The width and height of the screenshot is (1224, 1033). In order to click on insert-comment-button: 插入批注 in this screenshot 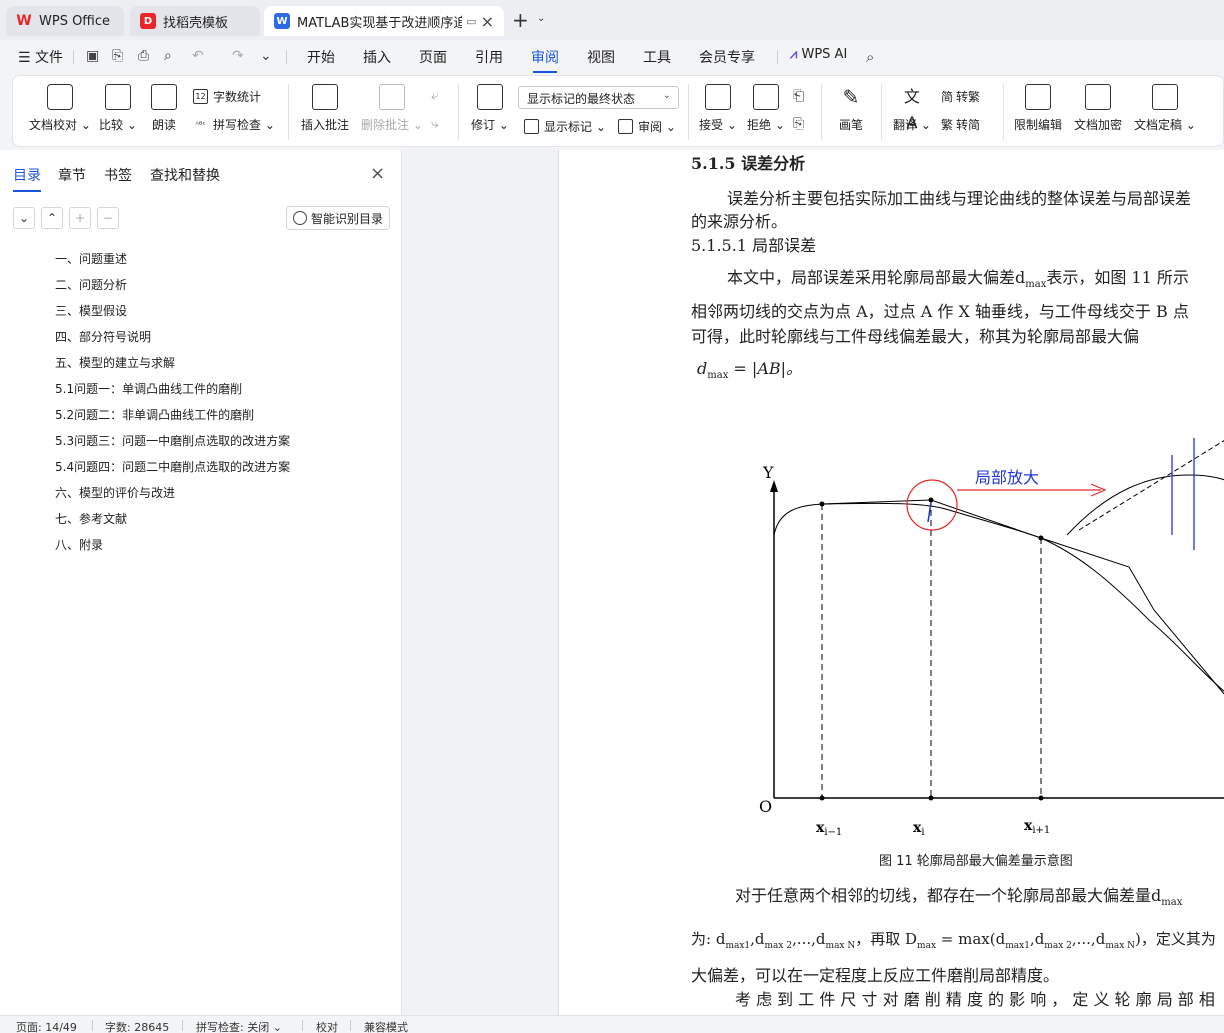, I will do `click(325, 108)`.